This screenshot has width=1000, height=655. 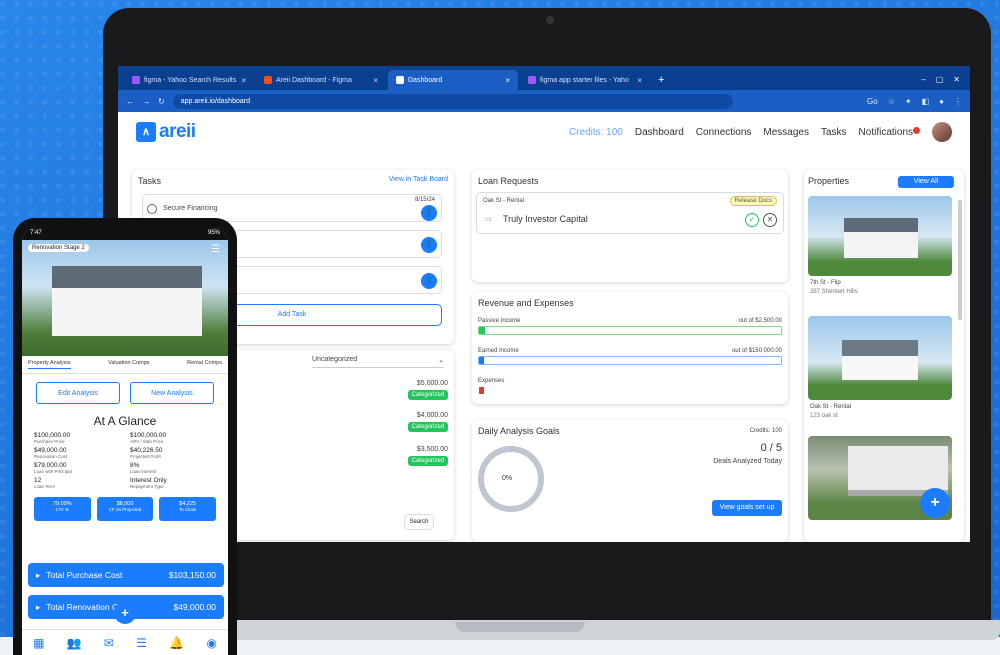 I want to click on tab-property-analysis: Property Analysis, so click(x=49, y=364).